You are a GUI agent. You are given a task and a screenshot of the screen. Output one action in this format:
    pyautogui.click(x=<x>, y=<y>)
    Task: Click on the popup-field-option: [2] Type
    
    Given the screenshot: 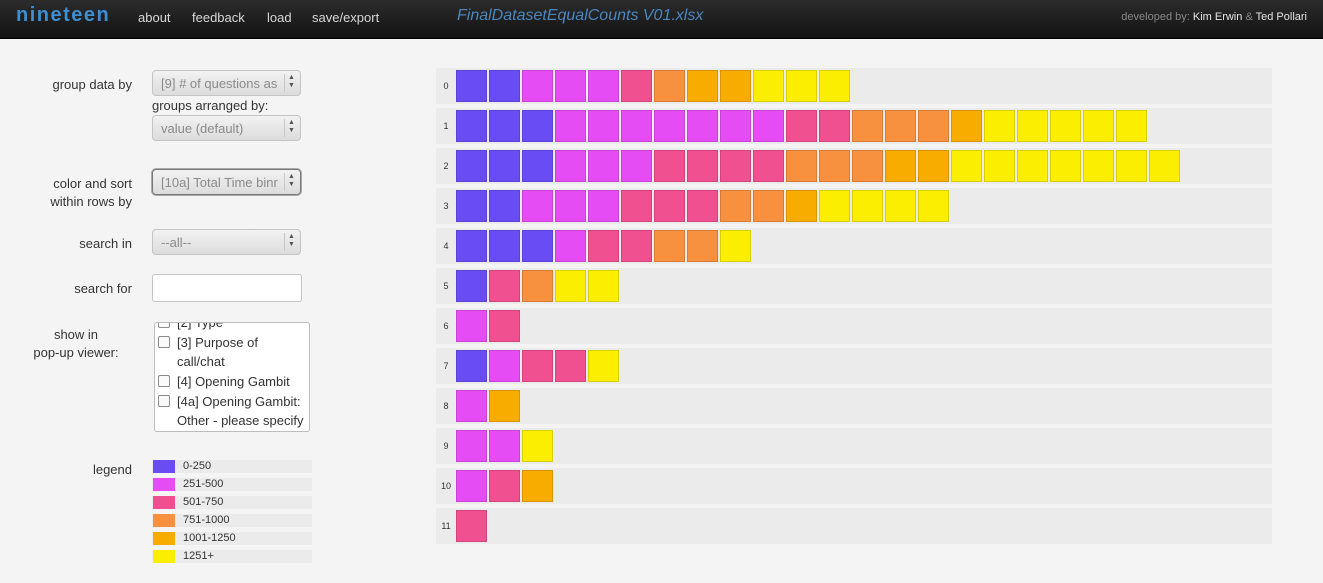 What is the action you would take?
    pyautogui.click(x=232, y=327)
    